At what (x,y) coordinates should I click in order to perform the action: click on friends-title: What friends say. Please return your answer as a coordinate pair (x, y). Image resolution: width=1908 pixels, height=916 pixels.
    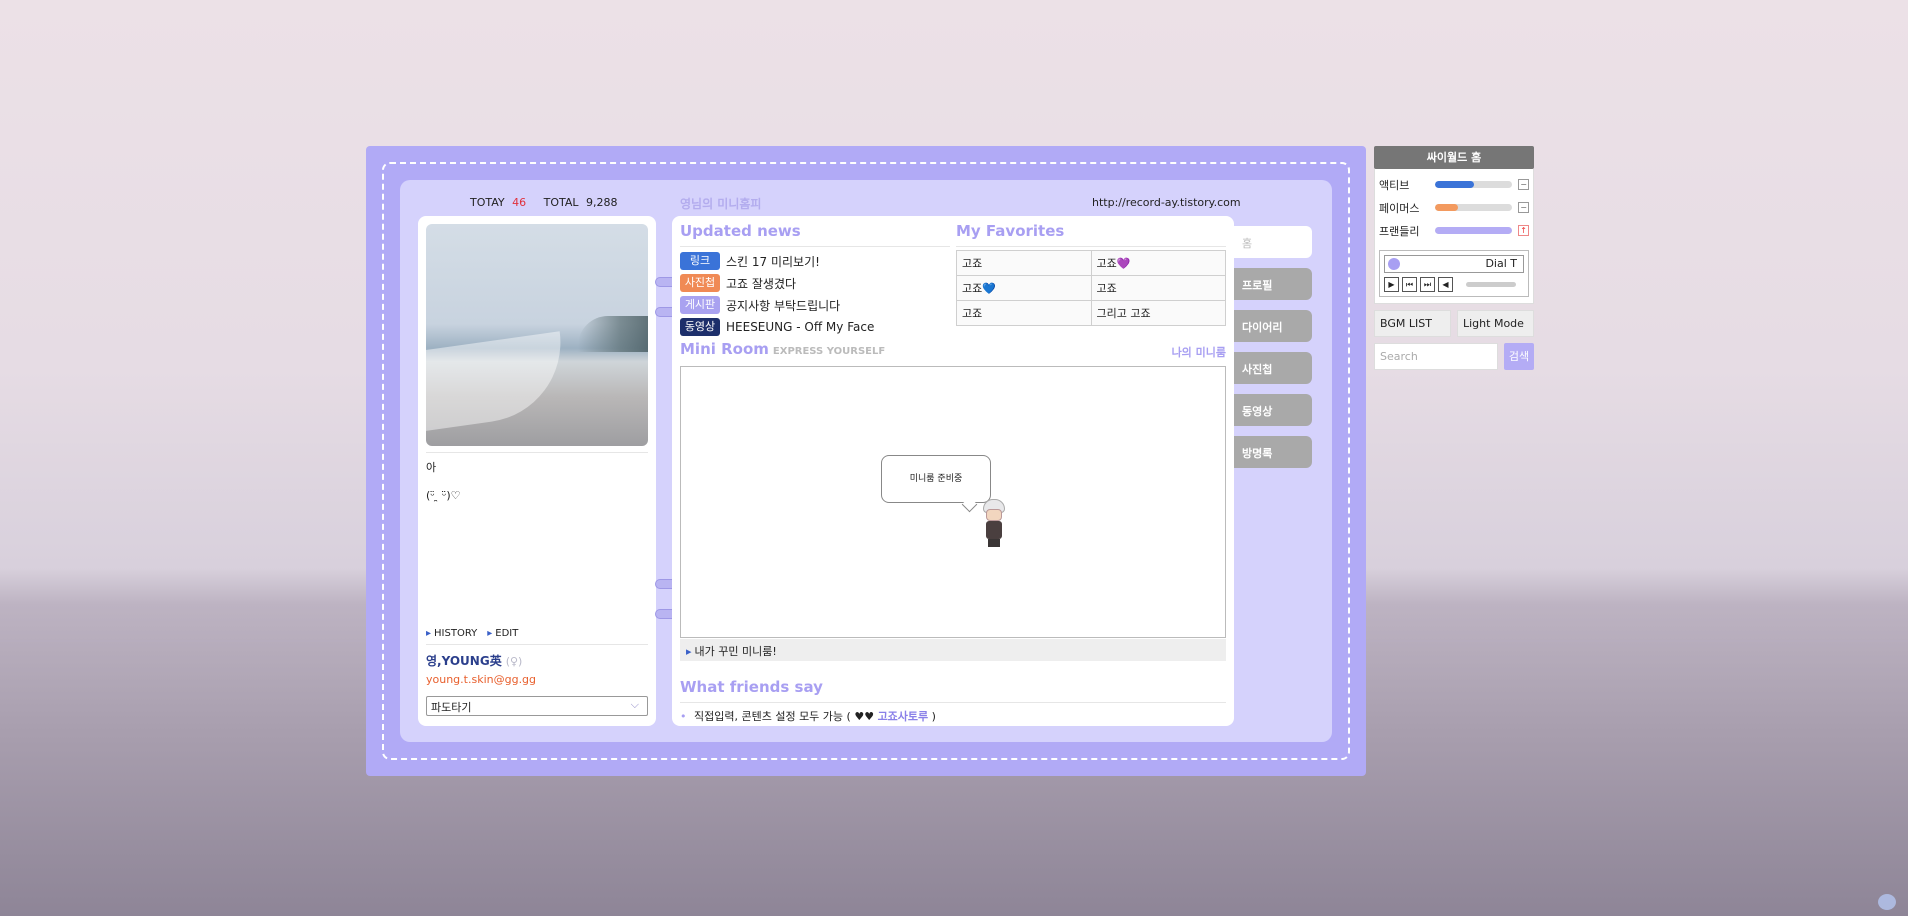
    Looking at the image, I should click on (751, 687).